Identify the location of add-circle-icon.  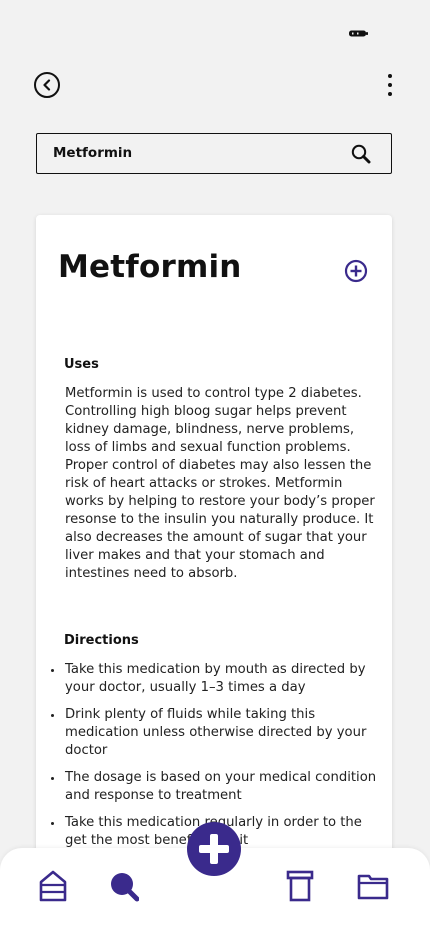
(214, 849).